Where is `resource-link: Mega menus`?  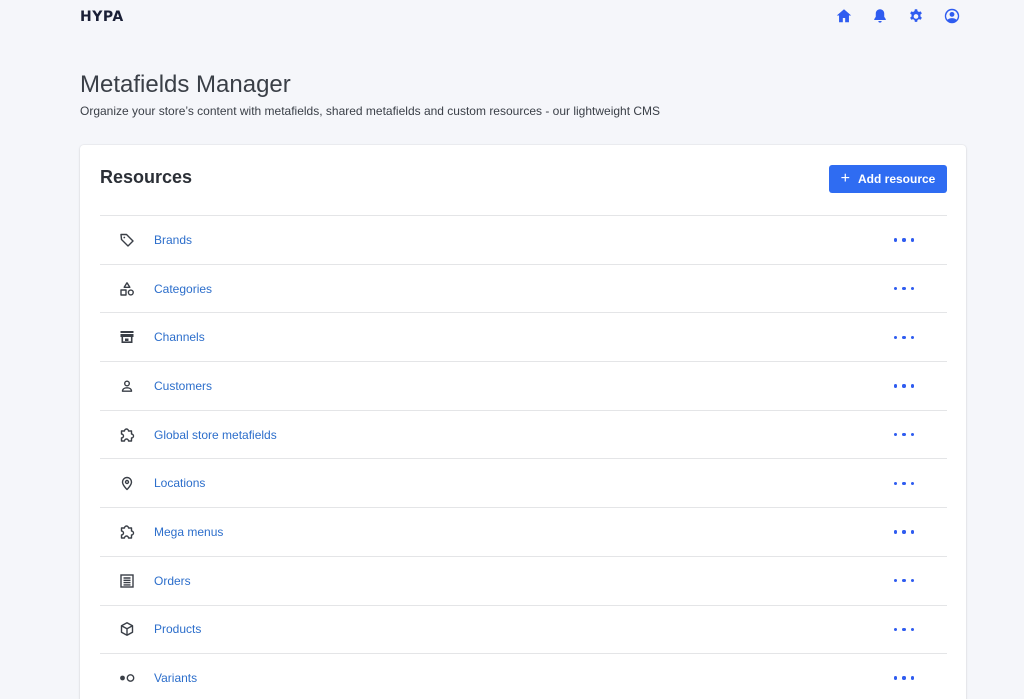
resource-link: Mega menus is located at coordinates (188, 532).